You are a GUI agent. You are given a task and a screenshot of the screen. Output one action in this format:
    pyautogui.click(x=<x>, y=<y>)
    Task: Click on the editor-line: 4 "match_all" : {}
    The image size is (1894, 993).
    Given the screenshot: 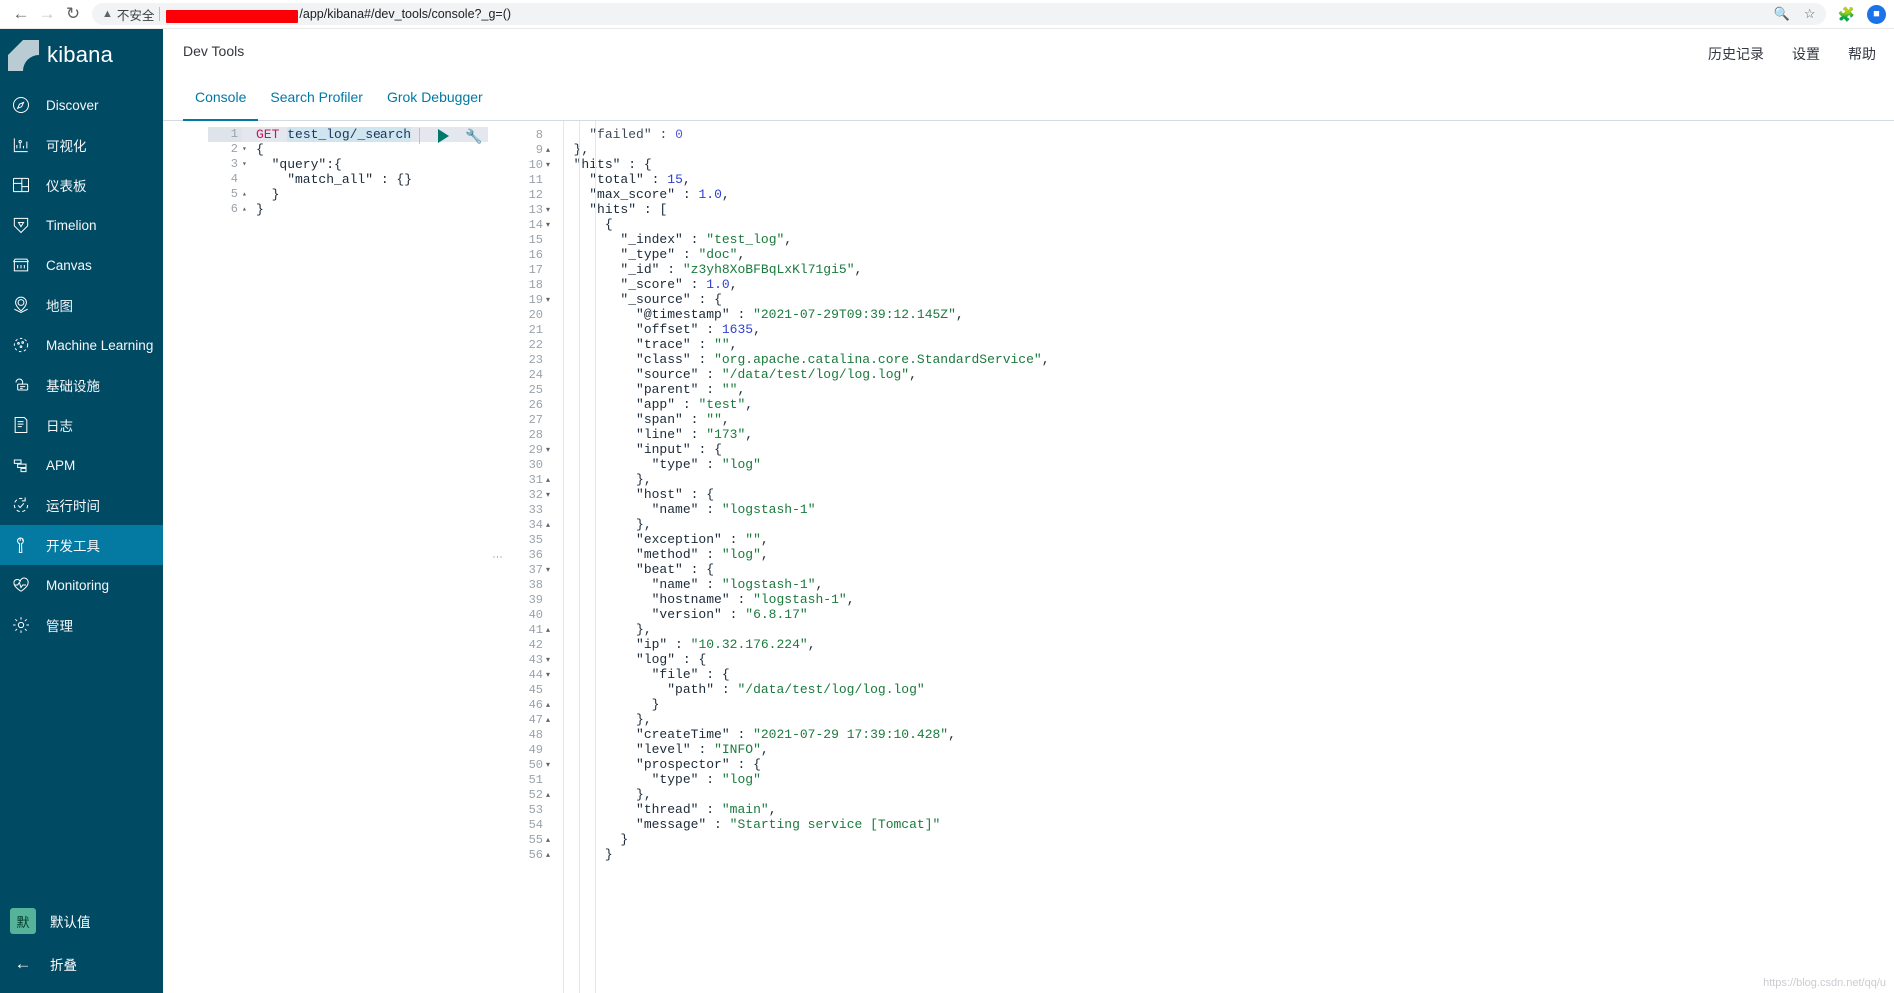 What is the action you would take?
    pyautogui.click(x=348, y=179)
    